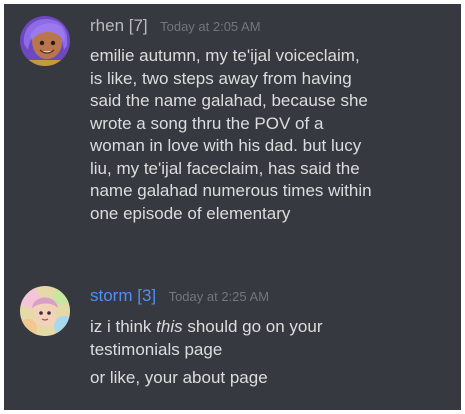 The width and height of the screenshot is (465, 414). Describe the element at coordinates (119, 25) in the screenshot. I see `username: rhen [7]` at that location.